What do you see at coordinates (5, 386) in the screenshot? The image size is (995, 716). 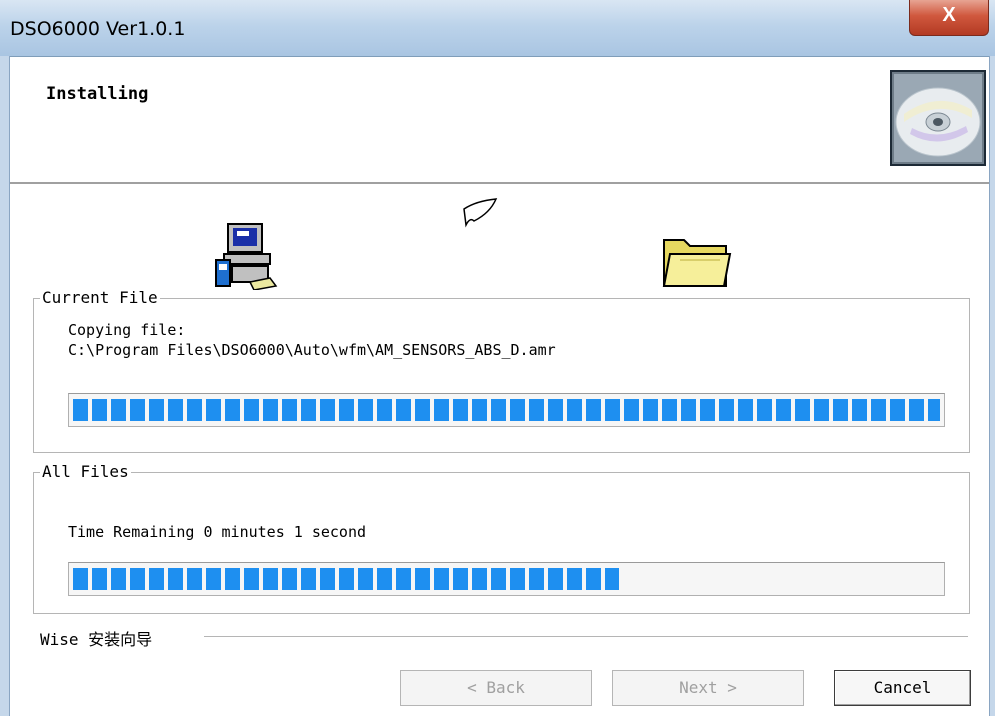 I see `window-frame-left` at bounding box center [5, 386].